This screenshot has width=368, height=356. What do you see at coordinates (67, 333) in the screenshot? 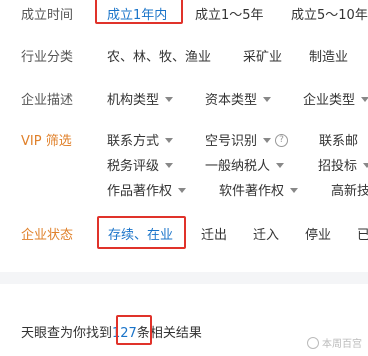
I see `result-prefix: 天眼查为你找到` at bounding box center [67, 333].